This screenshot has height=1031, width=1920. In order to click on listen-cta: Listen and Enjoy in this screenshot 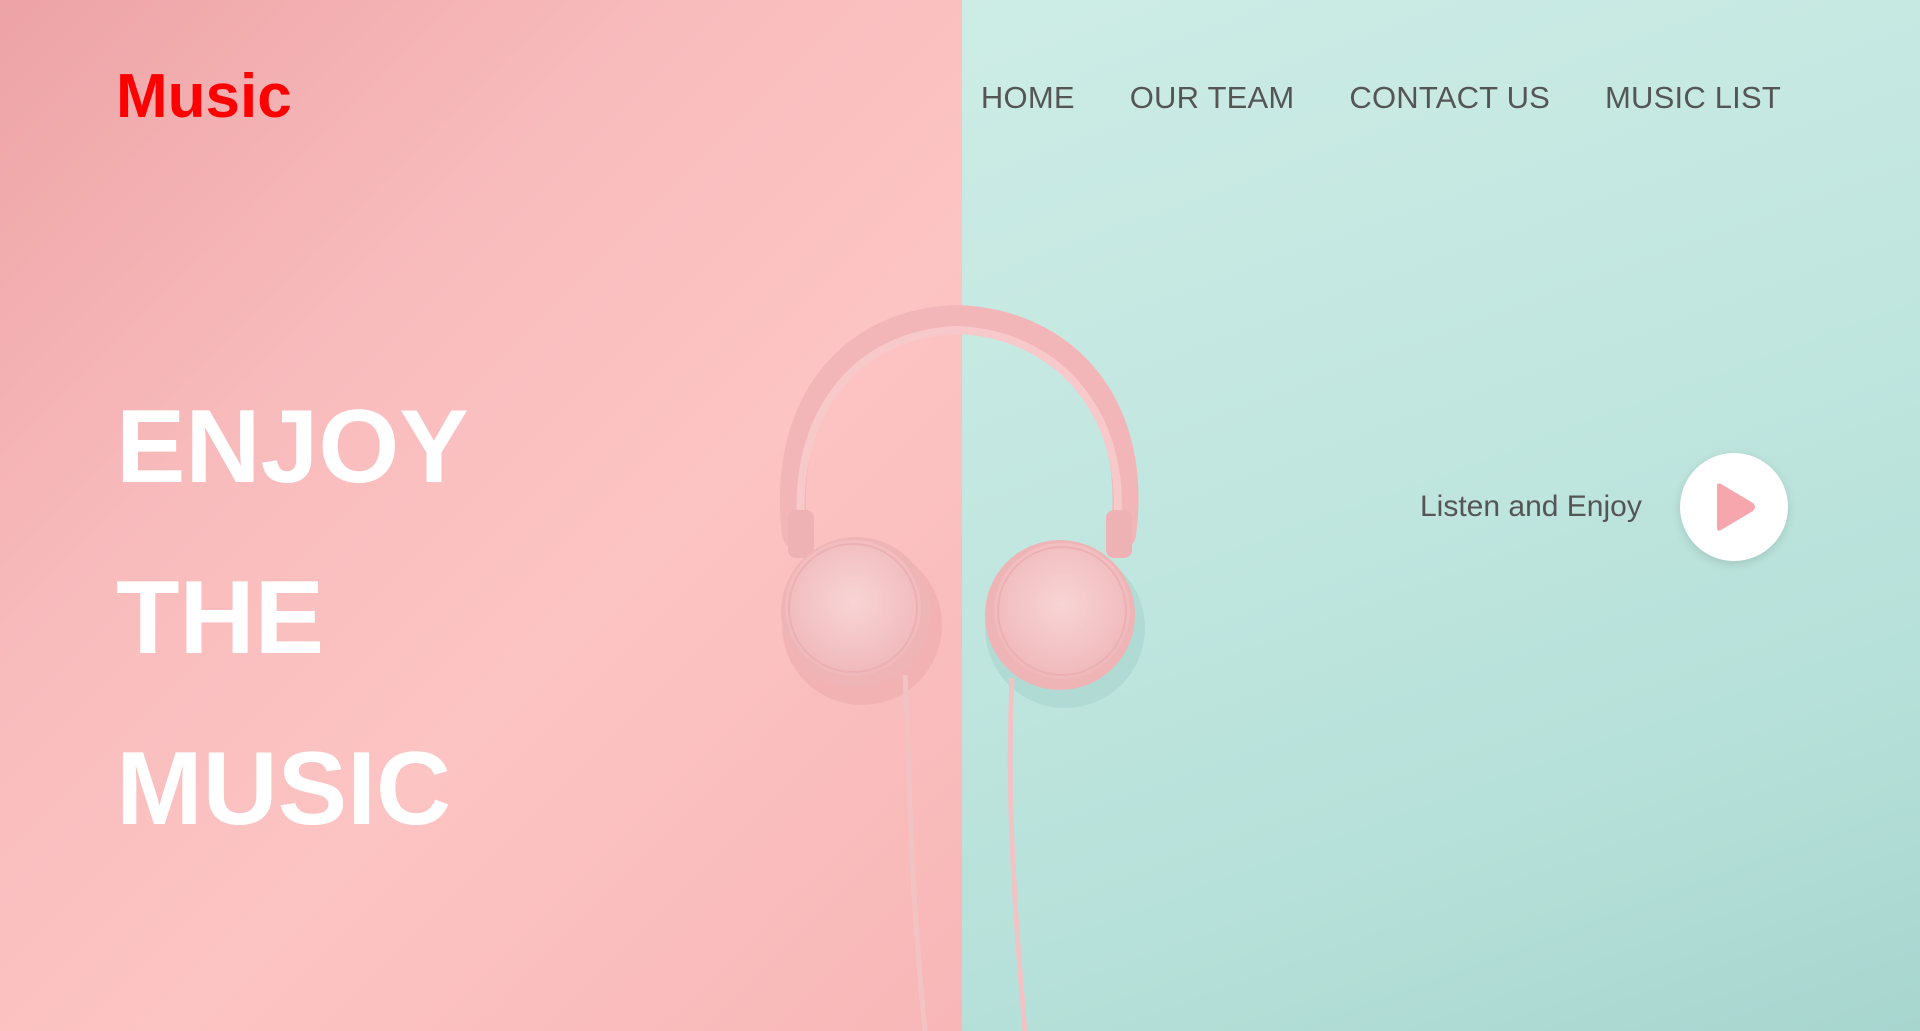, I will do `click(1604, 507)`.